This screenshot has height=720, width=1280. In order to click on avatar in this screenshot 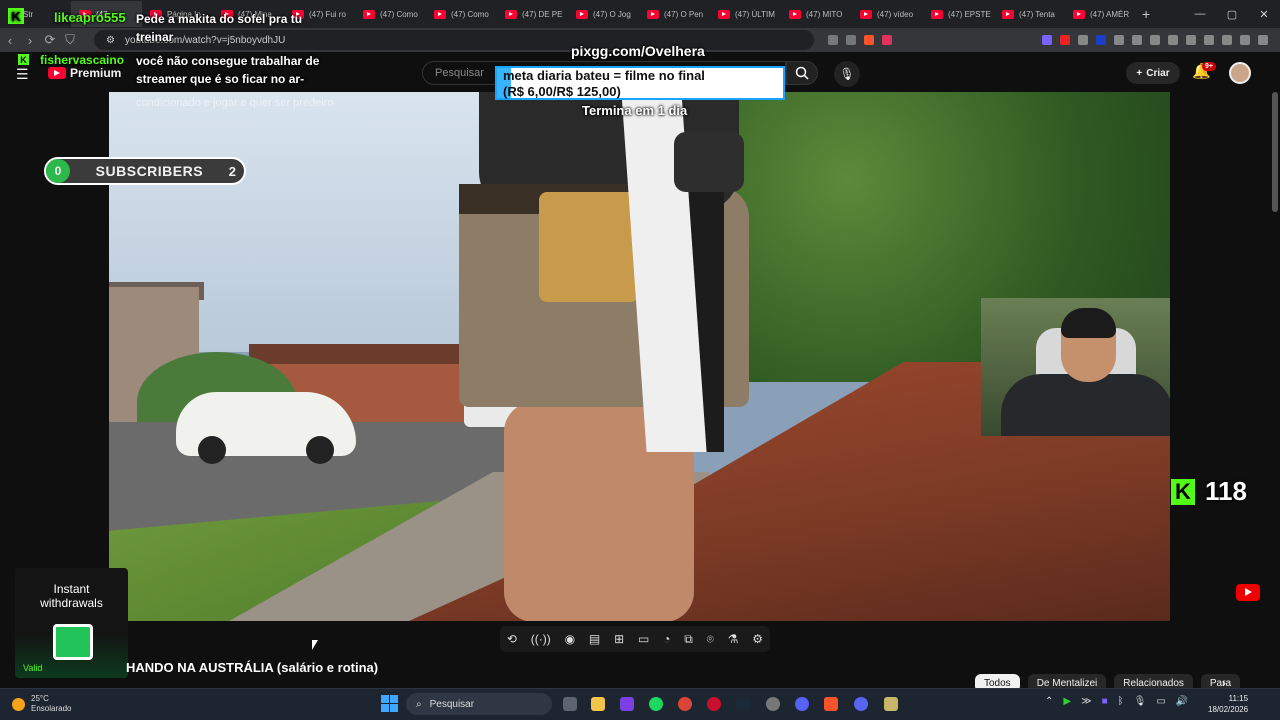, I will do `click(1240, 73)`.